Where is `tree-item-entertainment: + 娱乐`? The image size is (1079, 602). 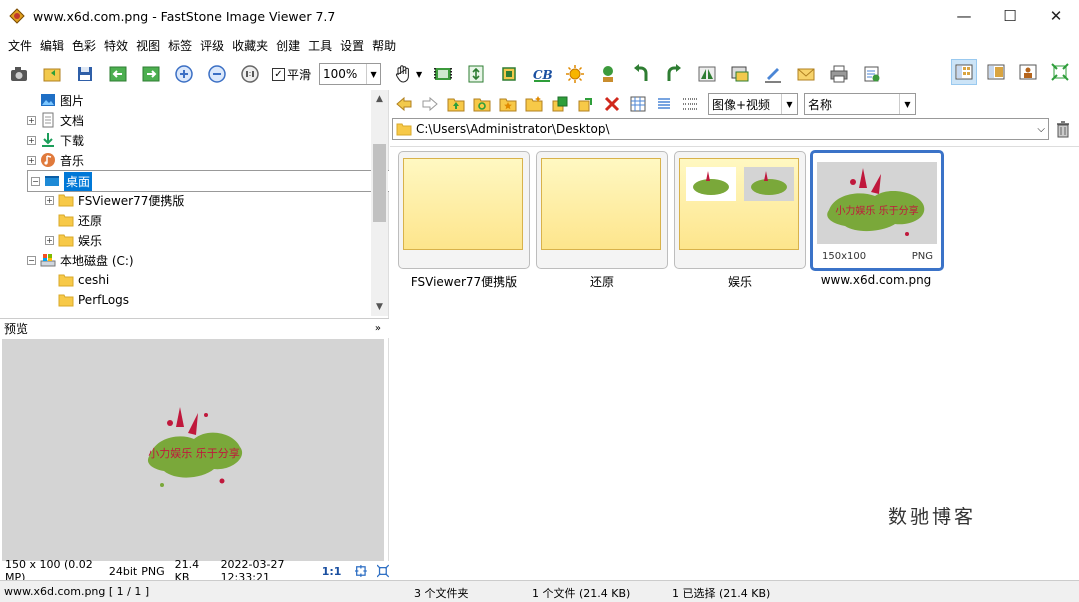
tree-item-entertainment: + 娱乐 is located at coordinates (73, 240).